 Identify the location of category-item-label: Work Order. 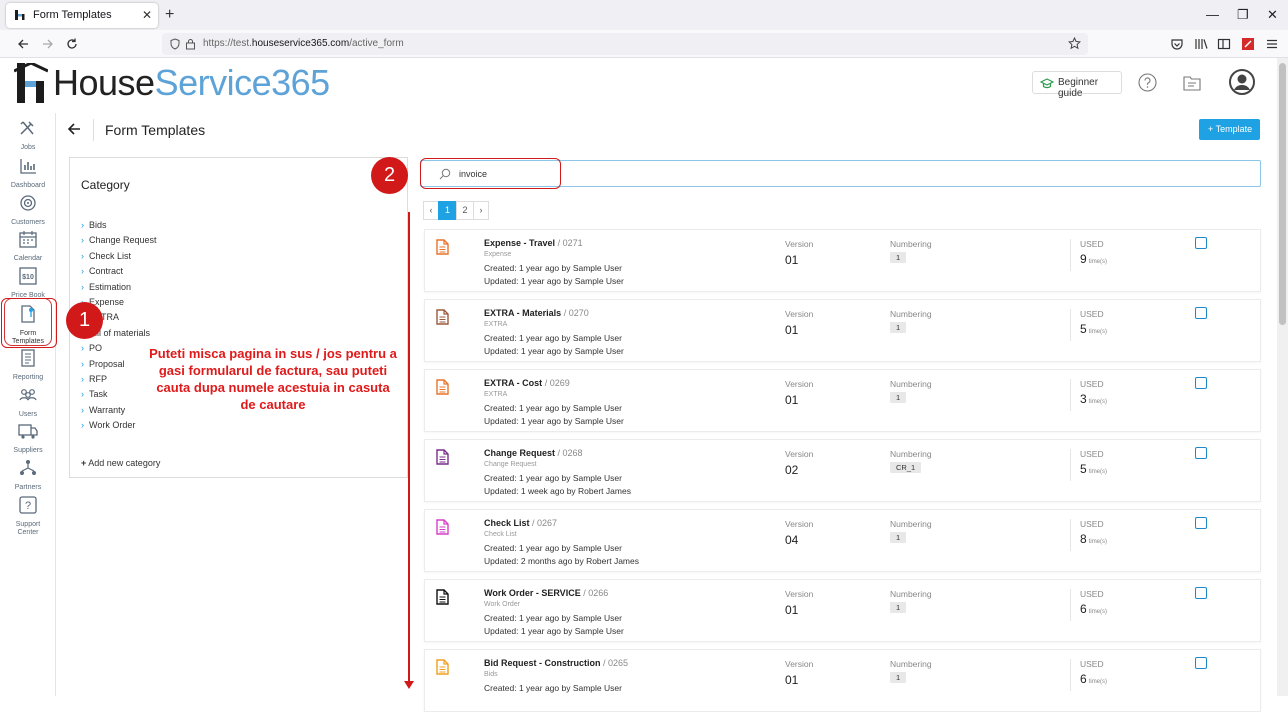
(112, 425).